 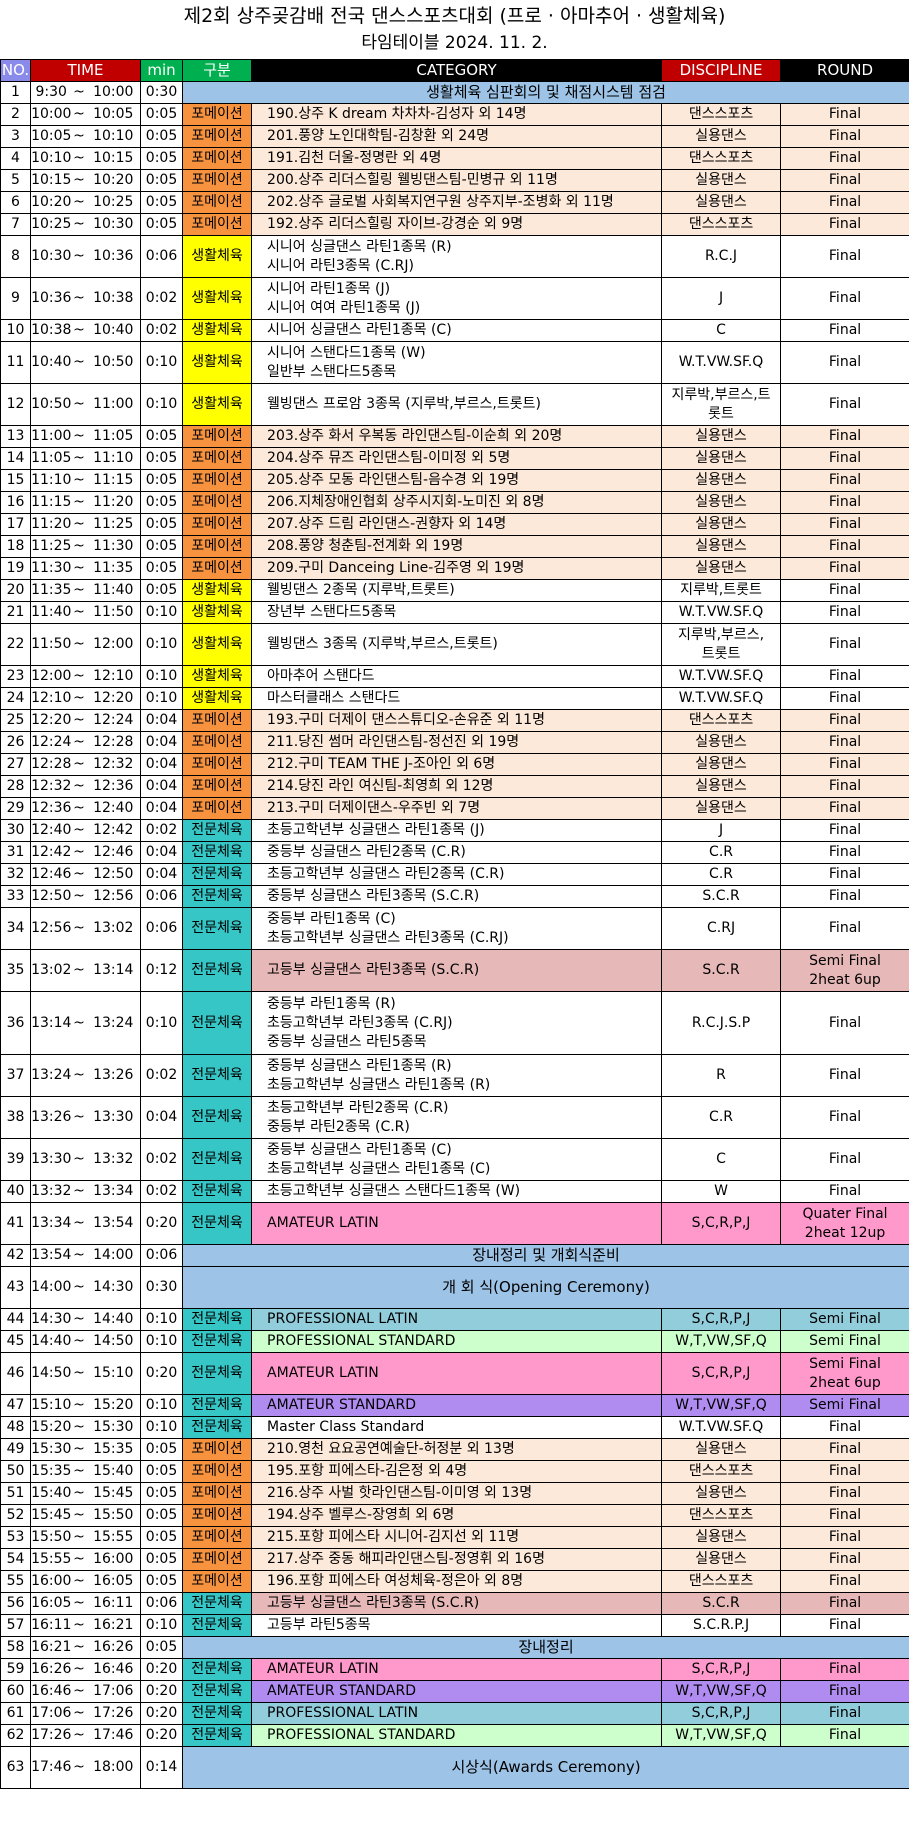 I want to click on end-time: 16:00, so click(x=114, y=1559).